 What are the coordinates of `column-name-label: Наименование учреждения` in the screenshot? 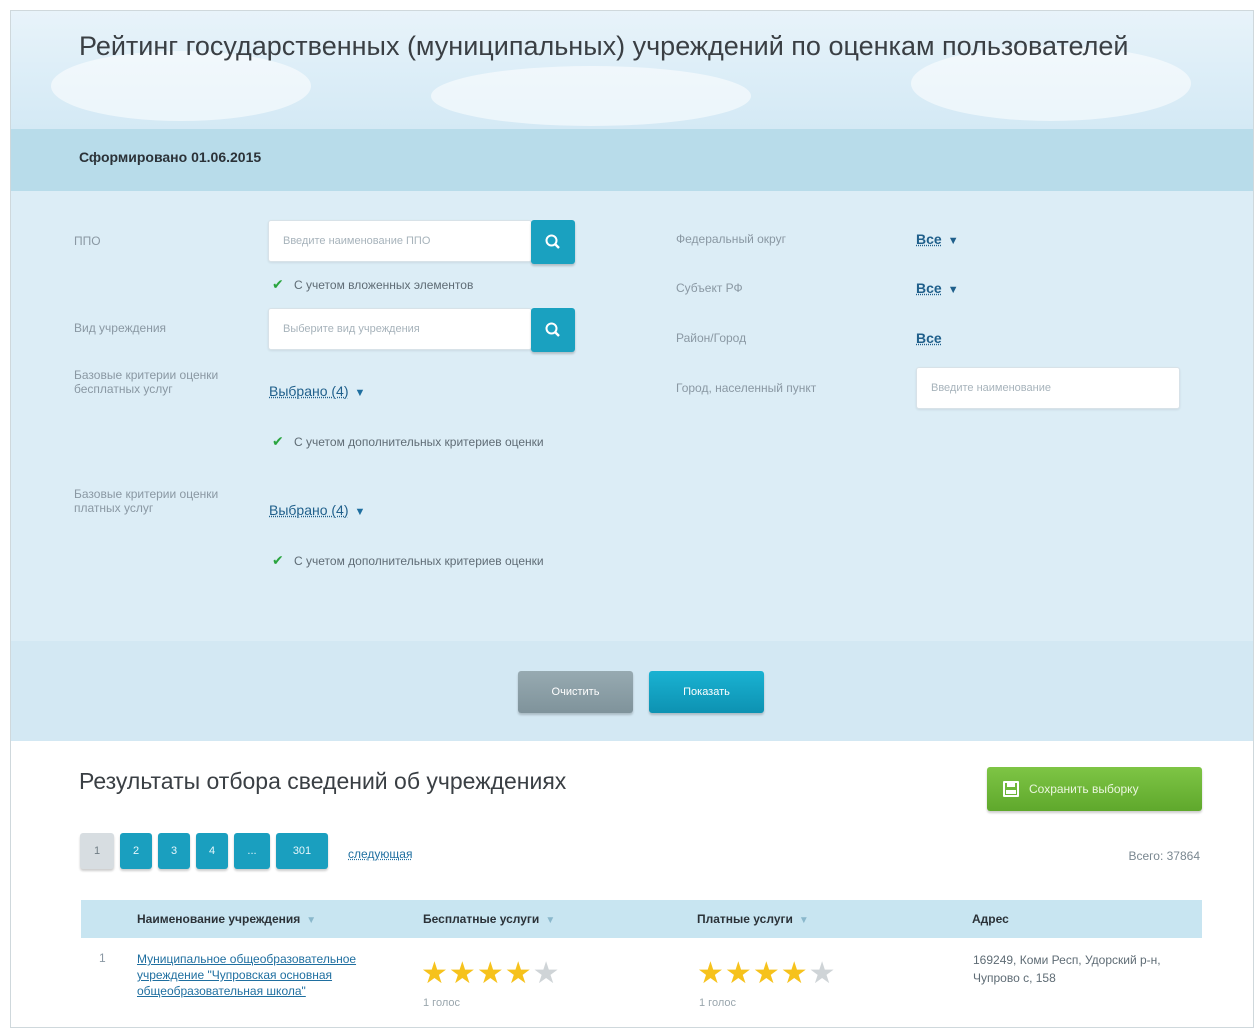 It's located at (219, 919).